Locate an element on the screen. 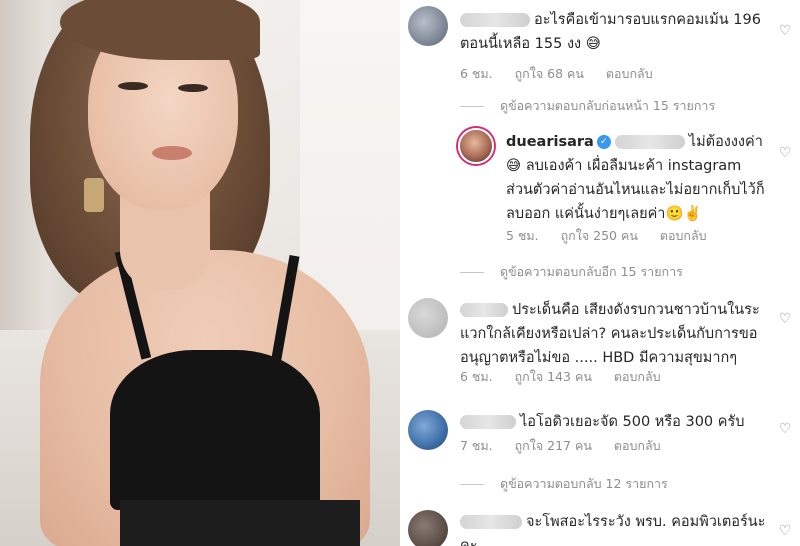  comment-meta: 7 ชม. ถูกใจ 217 คน ตอบกลับ is located at coordinates (560, 446).